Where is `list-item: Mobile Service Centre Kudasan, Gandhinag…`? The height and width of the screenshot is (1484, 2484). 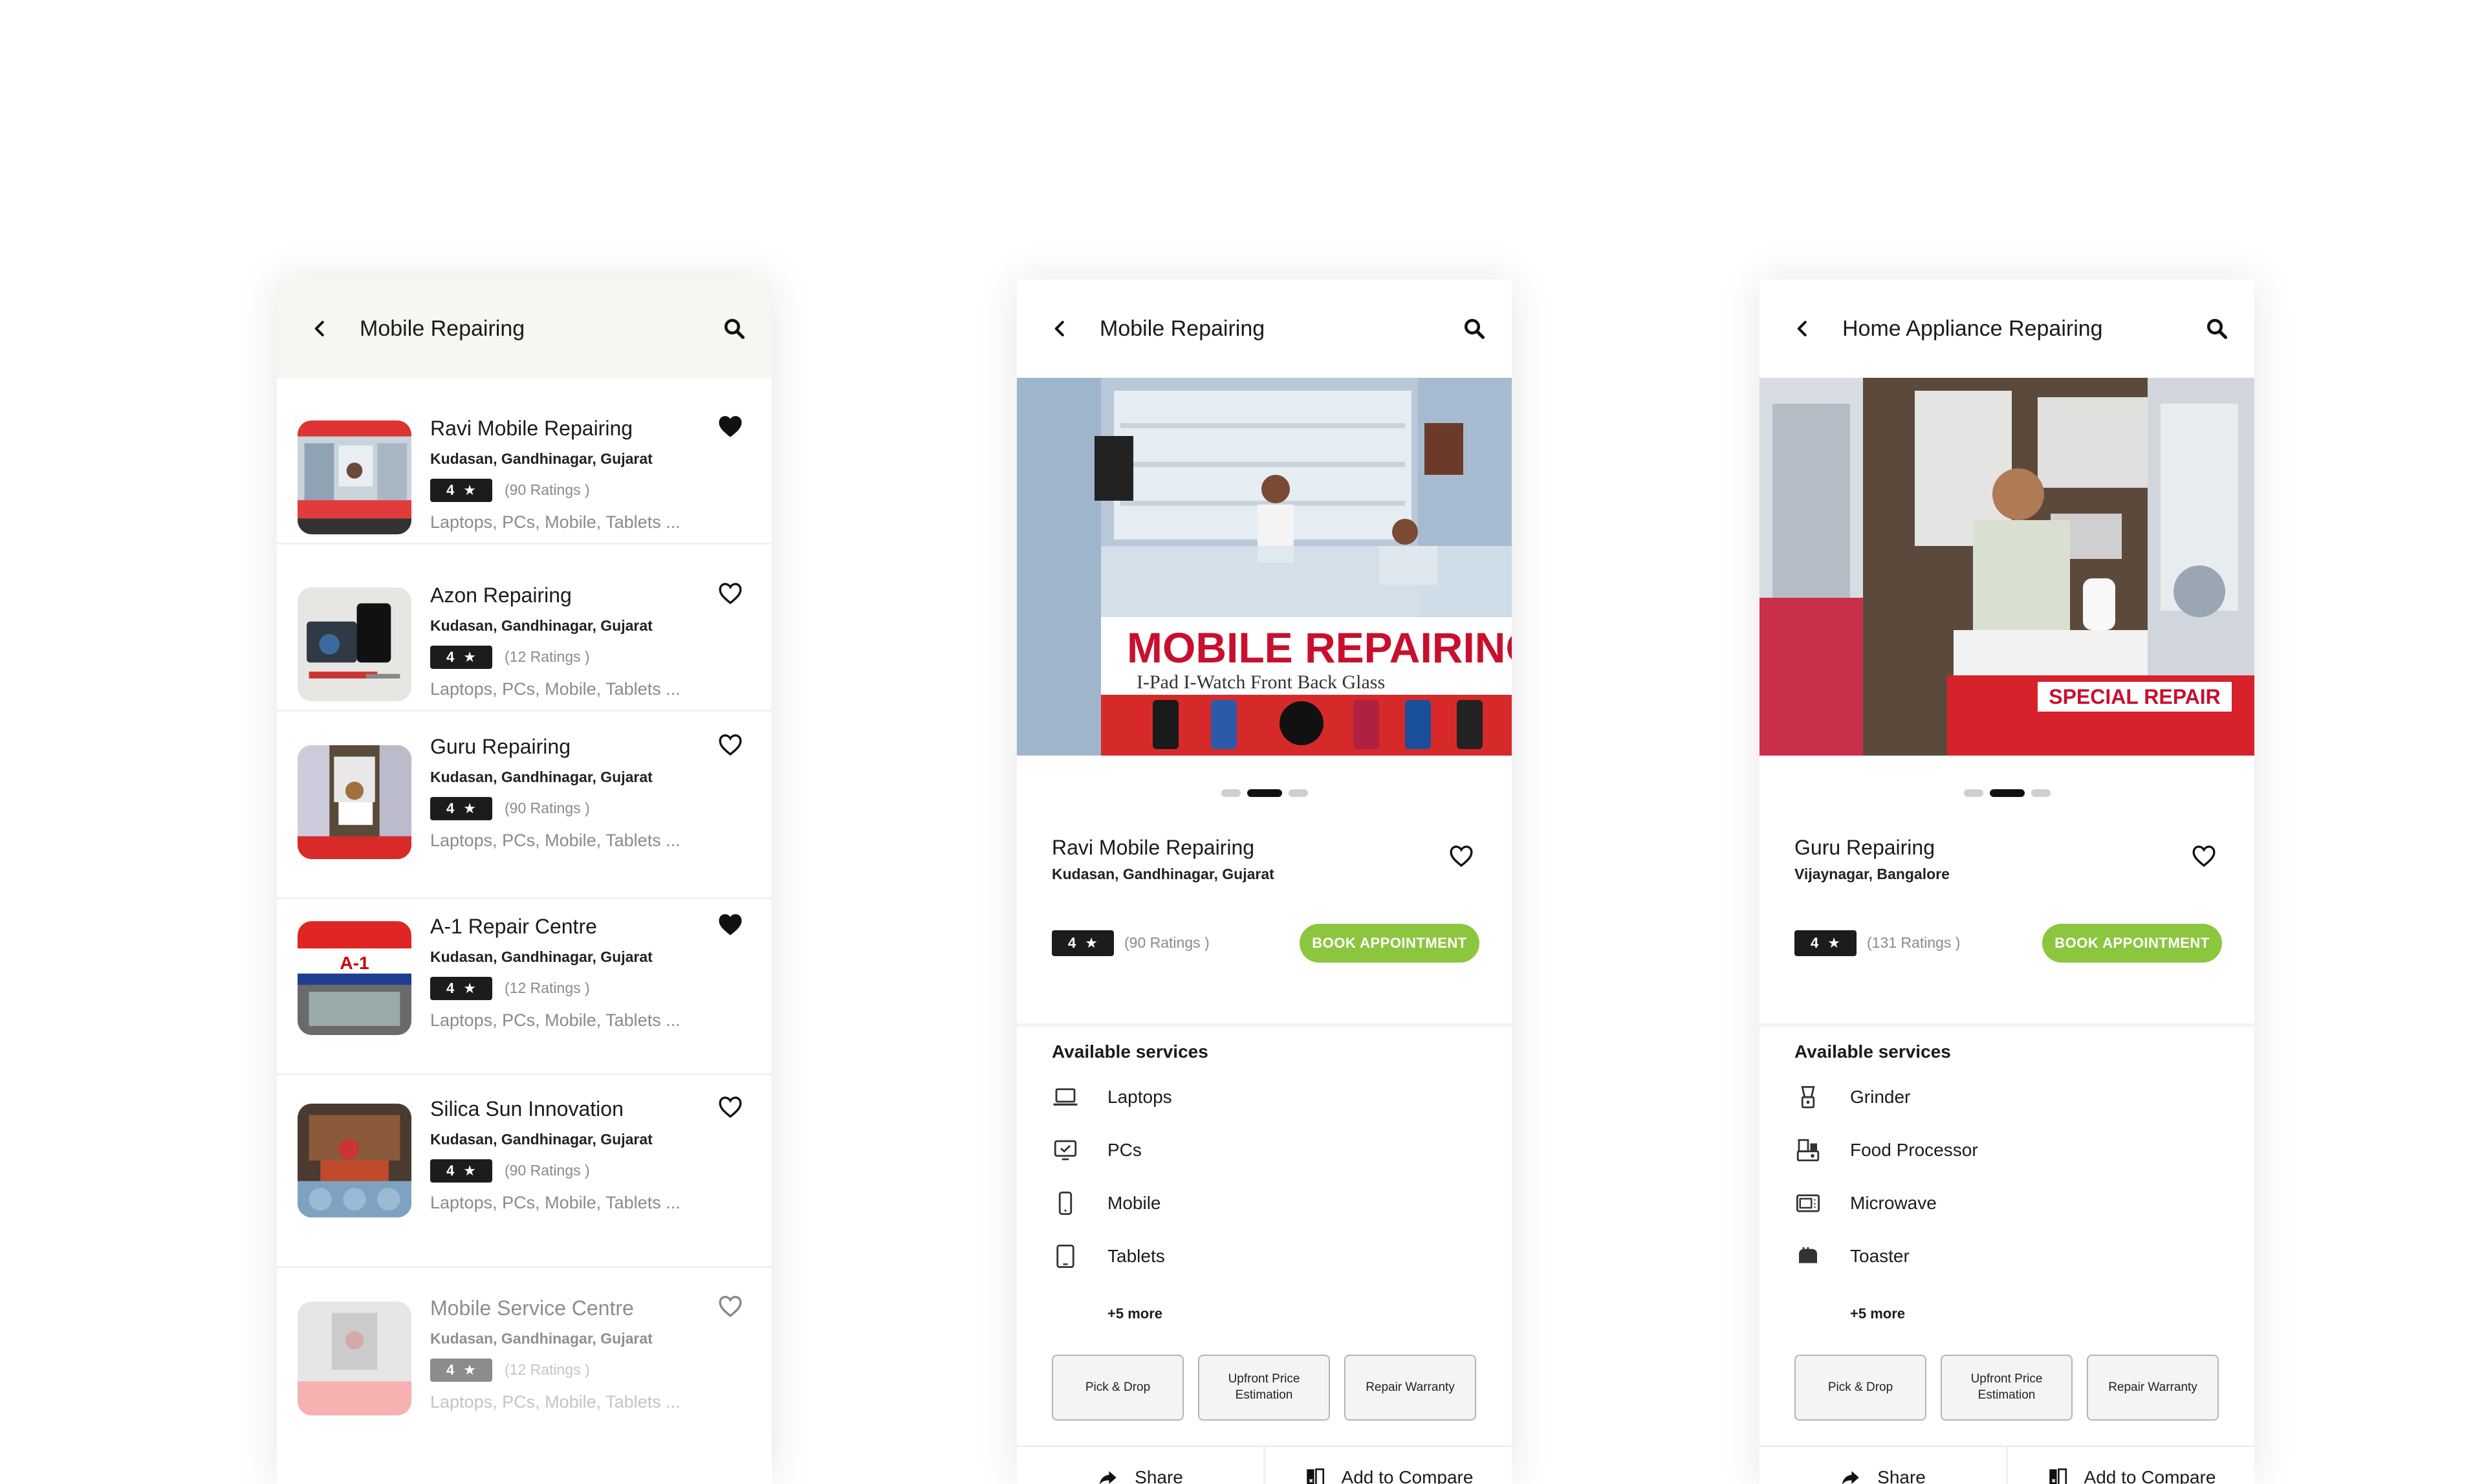
list-item: Mobile Service Centre Kudasan, Gandhinag… is located at coordinates (524, 1351).